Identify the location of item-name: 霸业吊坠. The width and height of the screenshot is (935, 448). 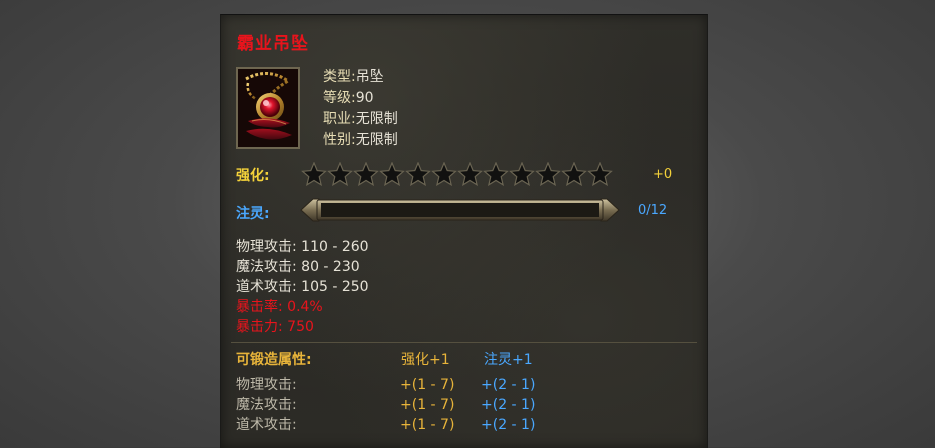
(273, 44).